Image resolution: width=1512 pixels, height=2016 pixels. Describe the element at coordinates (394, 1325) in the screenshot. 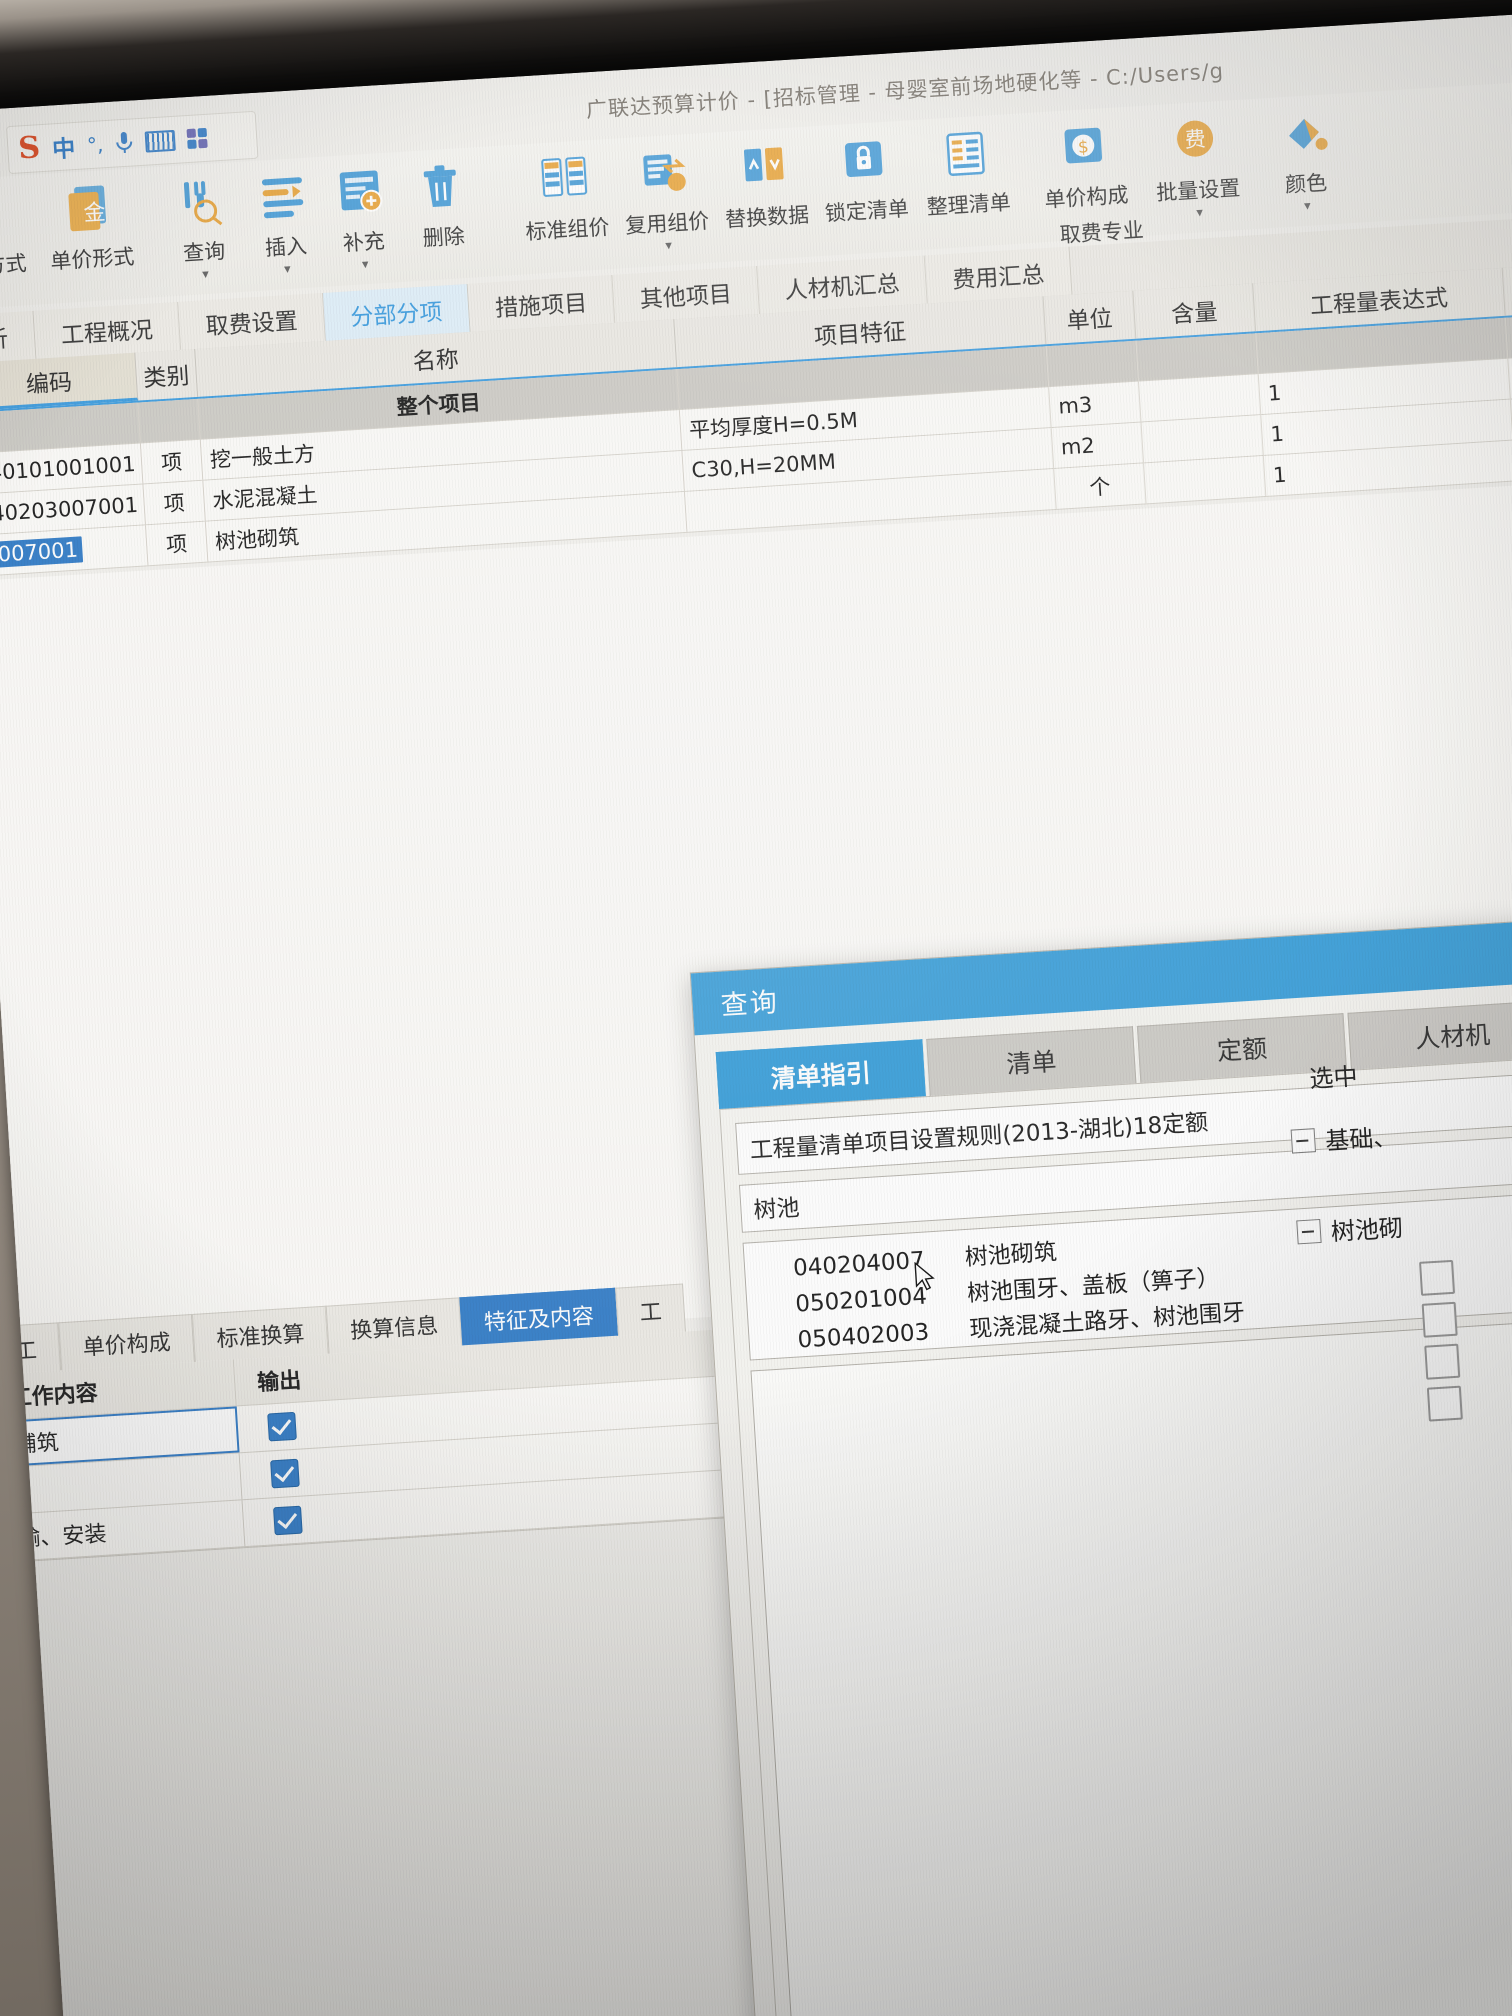

I see `property-tab-conversion-info: 换算信息` at that location.